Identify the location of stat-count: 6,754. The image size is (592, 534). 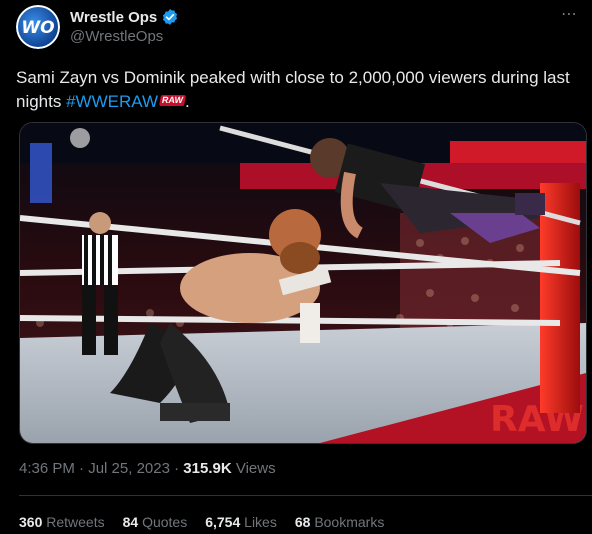
(223, 522).